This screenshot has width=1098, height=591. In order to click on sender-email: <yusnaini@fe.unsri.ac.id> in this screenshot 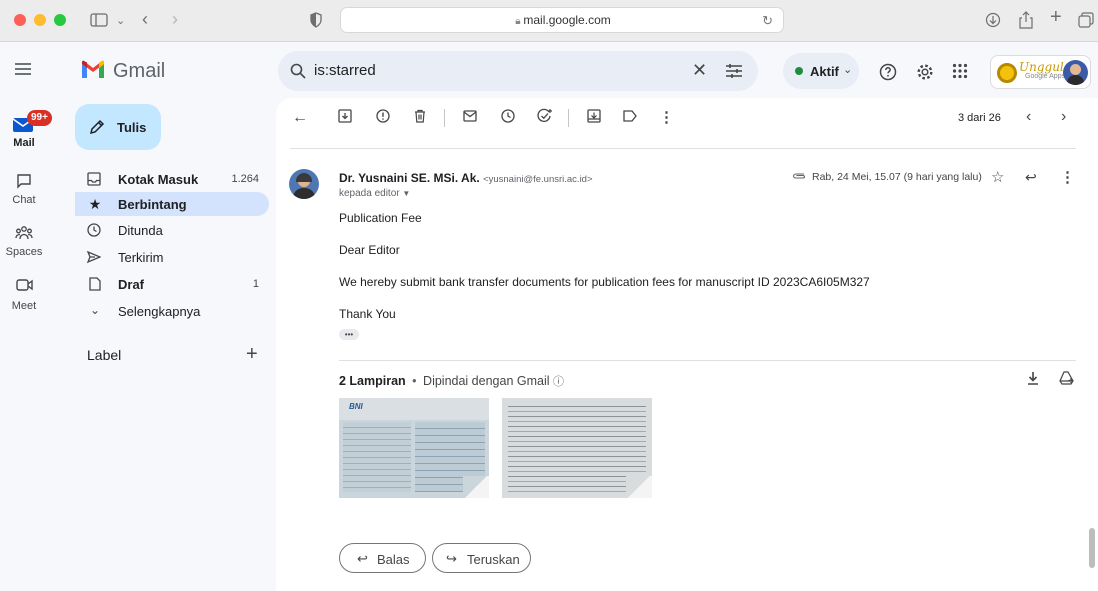, I will do `click(538, 179)`.